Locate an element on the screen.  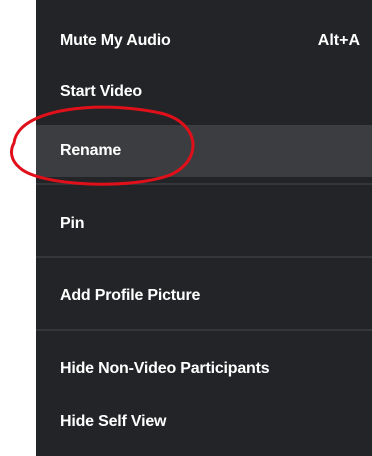
menu-item-label: Mute My Audio is located at coordinates (115, 40).